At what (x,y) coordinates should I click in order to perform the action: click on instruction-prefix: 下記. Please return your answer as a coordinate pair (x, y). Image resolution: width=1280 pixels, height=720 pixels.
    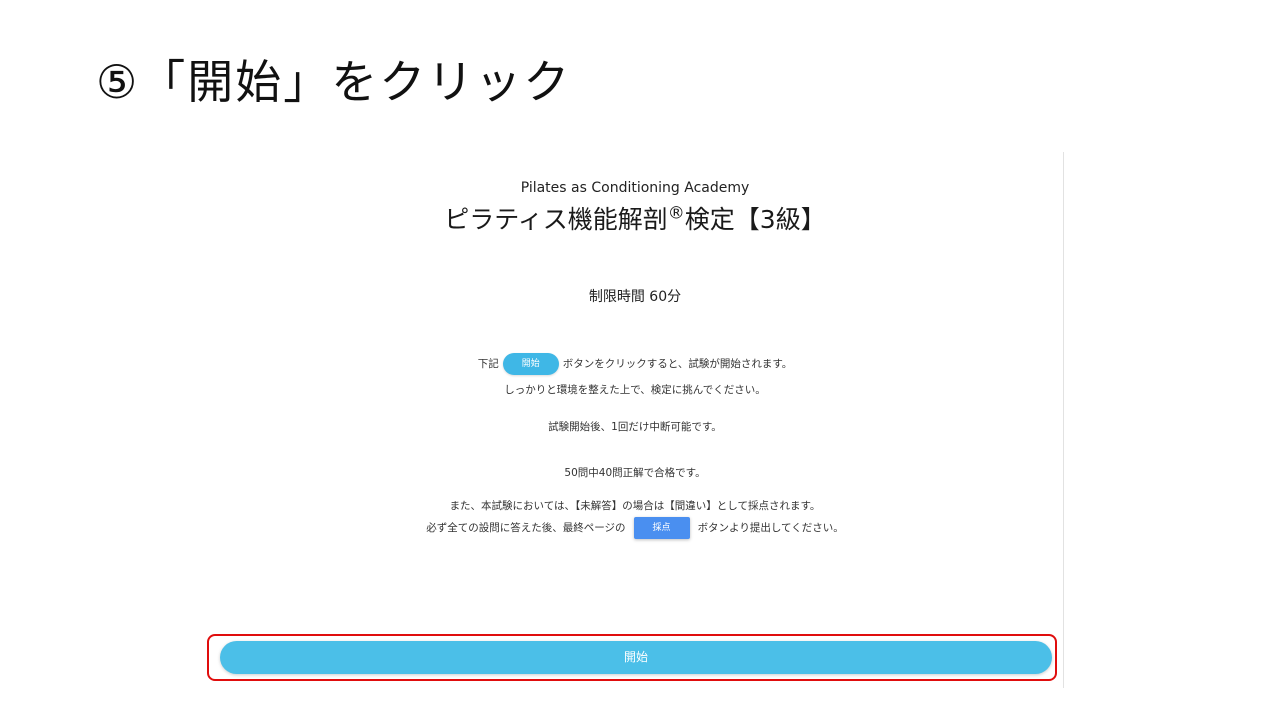
    Looking at the image, I should click on (488, 364).